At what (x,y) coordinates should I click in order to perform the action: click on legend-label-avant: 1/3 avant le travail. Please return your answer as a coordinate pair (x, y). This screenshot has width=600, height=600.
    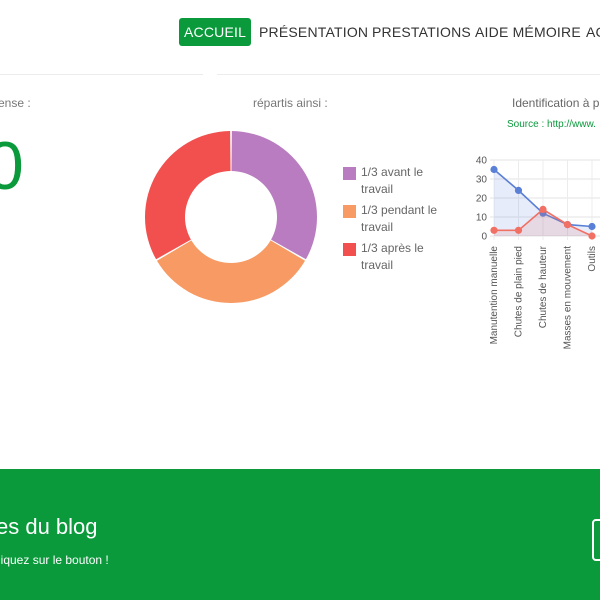
    Looking at the image, I should click on (392, 180).